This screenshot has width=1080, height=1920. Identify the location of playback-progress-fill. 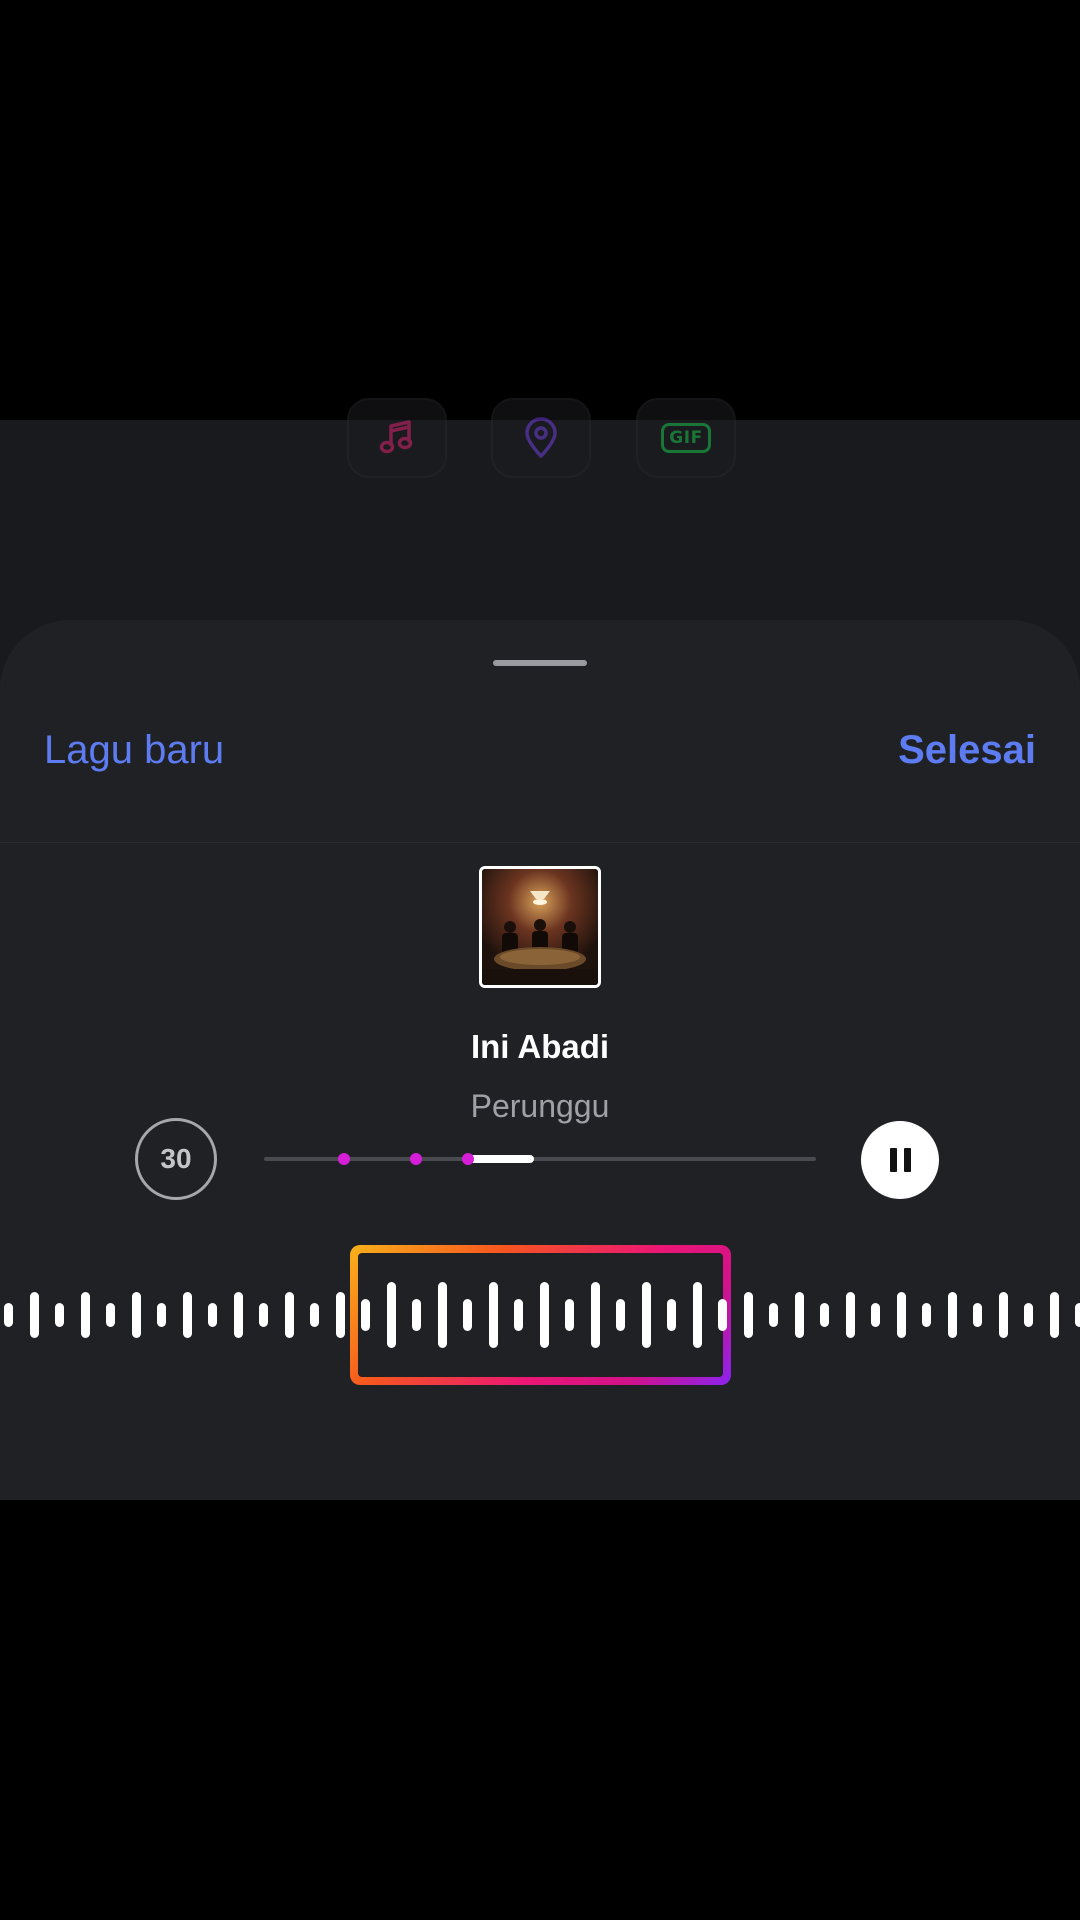
(501, 1159).